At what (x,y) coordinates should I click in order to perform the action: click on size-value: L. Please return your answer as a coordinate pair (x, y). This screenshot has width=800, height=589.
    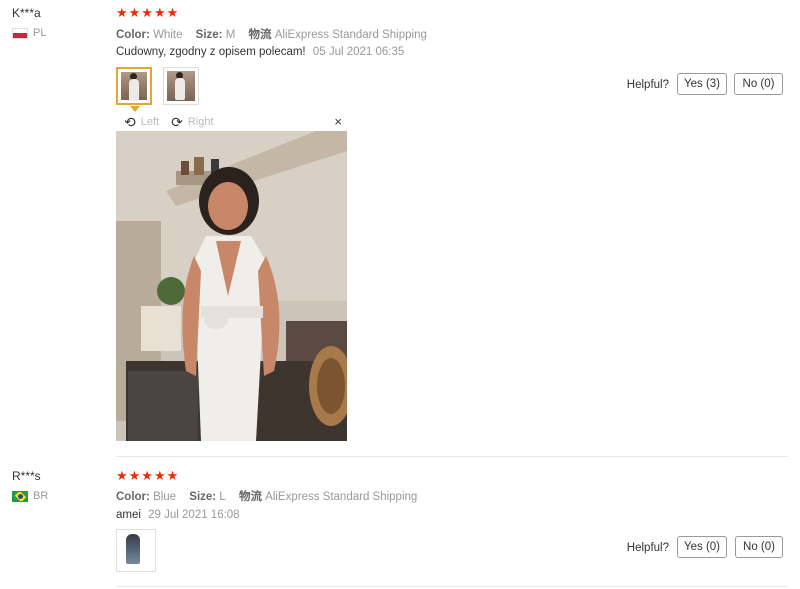
    Looking at the image, I should click on (222, 497).